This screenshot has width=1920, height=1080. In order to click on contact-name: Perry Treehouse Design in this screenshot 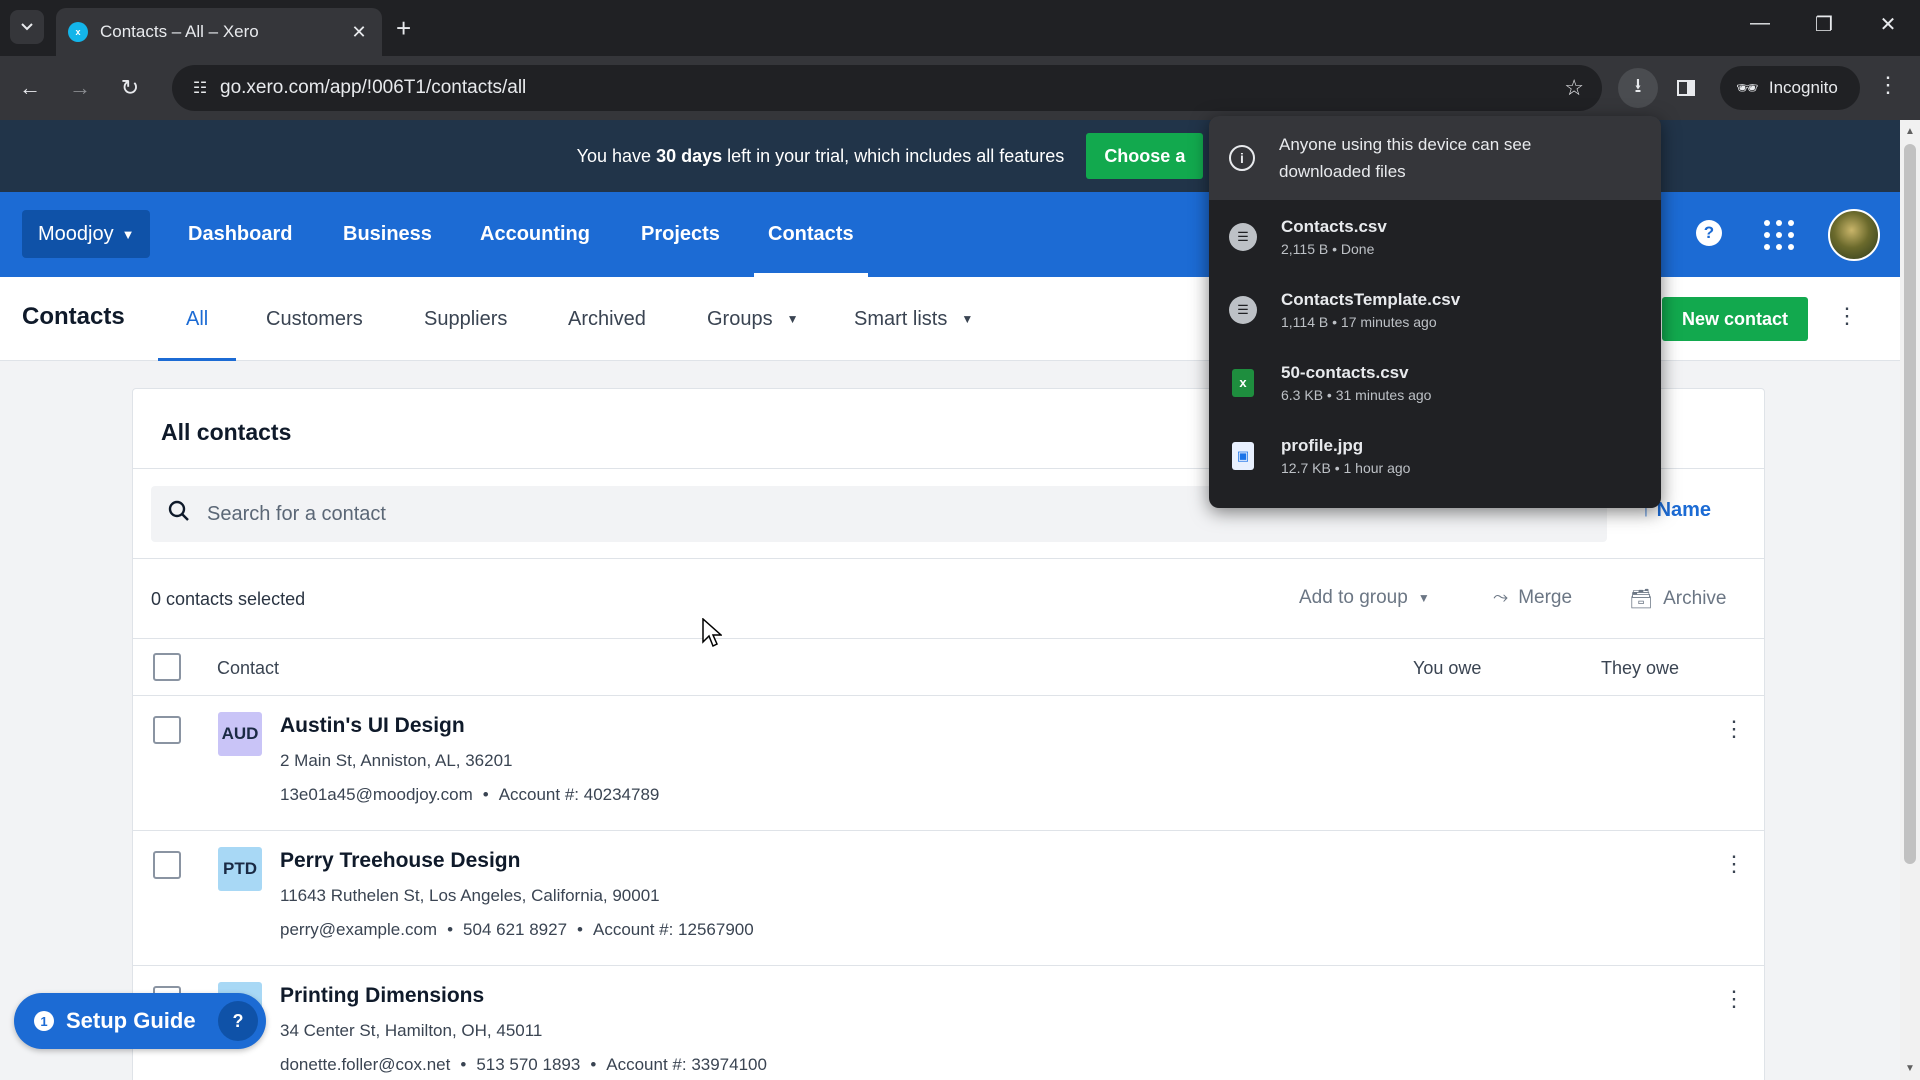, I will do `click(400, 861)`.